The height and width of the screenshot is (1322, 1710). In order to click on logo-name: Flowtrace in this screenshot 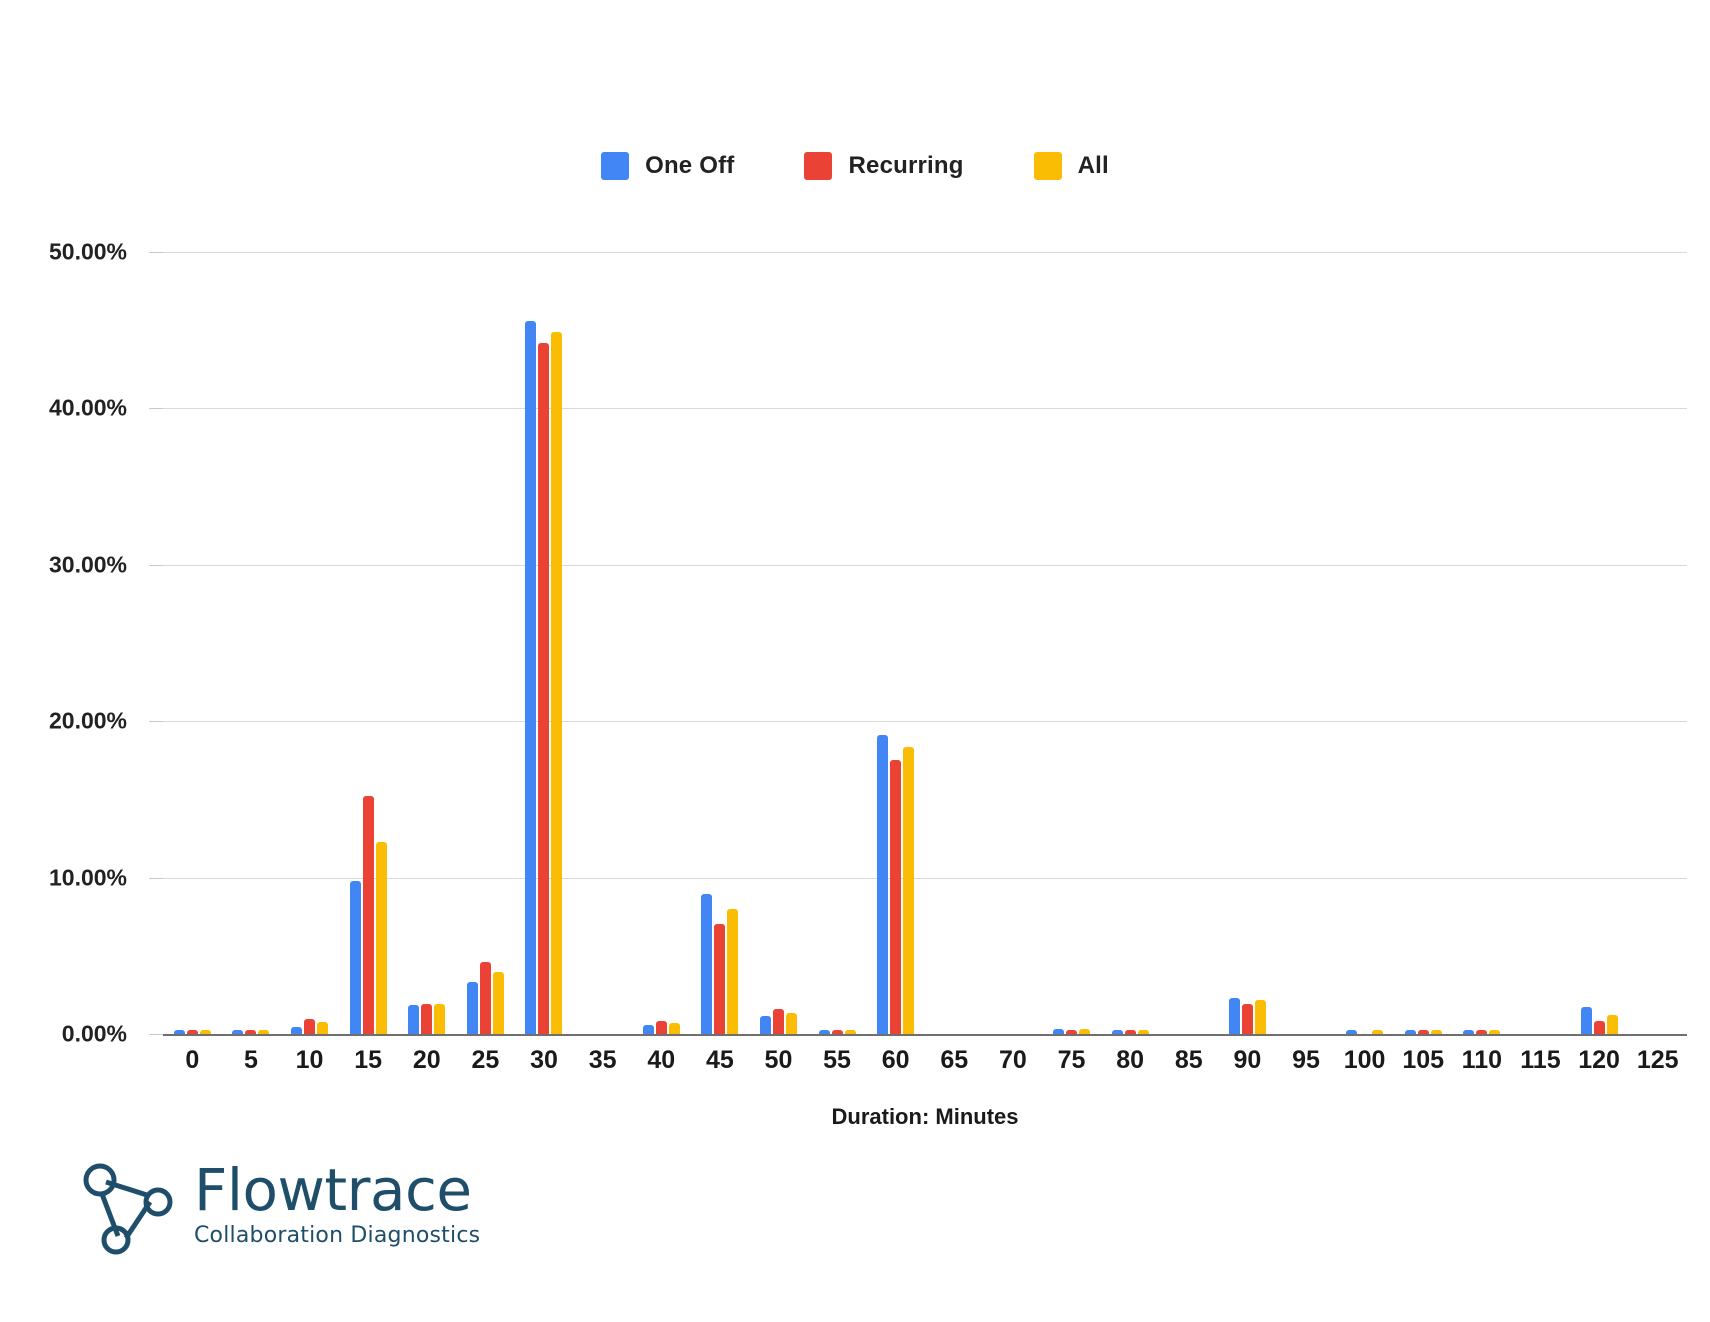, I will do `click(333, 1190)`.